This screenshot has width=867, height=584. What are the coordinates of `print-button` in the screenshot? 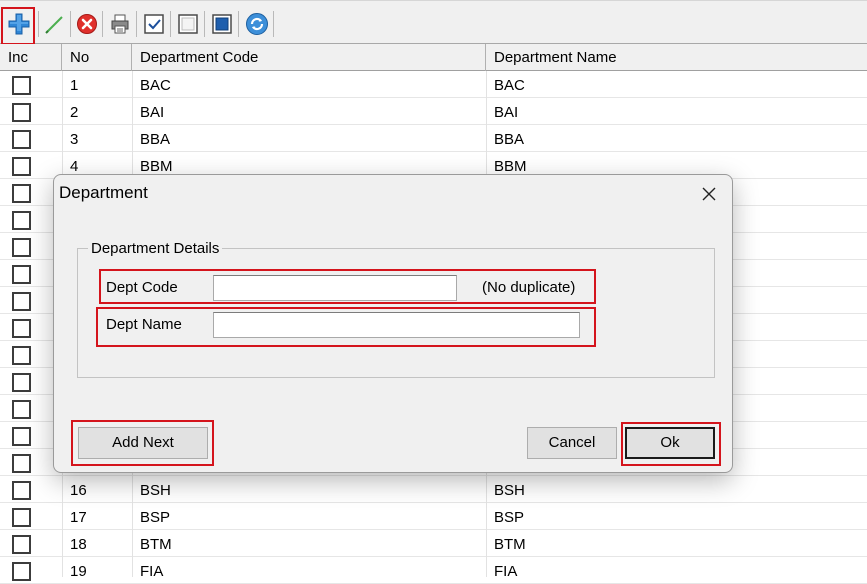 It's located at (120, 24).